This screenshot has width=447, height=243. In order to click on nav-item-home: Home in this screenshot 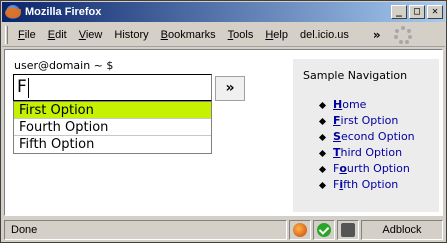, I will do `click(366, 105)`.